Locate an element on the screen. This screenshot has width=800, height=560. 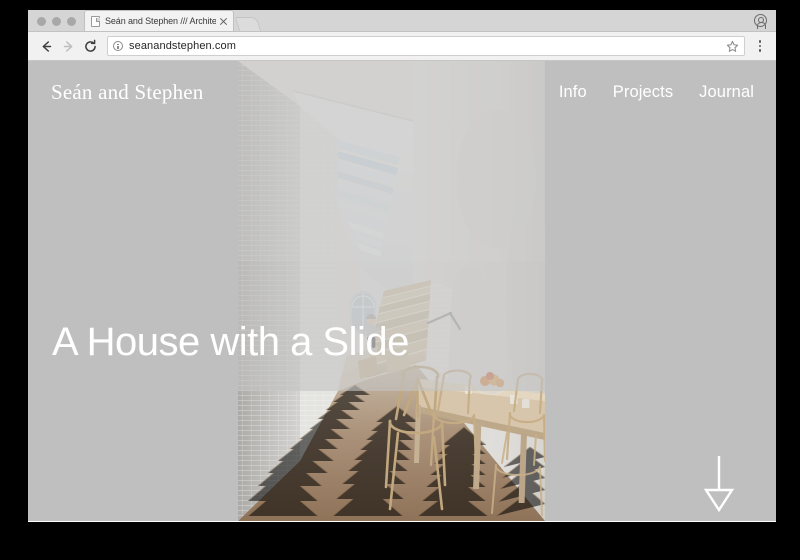
account-circle-icon is located at coordinates (760, 22).